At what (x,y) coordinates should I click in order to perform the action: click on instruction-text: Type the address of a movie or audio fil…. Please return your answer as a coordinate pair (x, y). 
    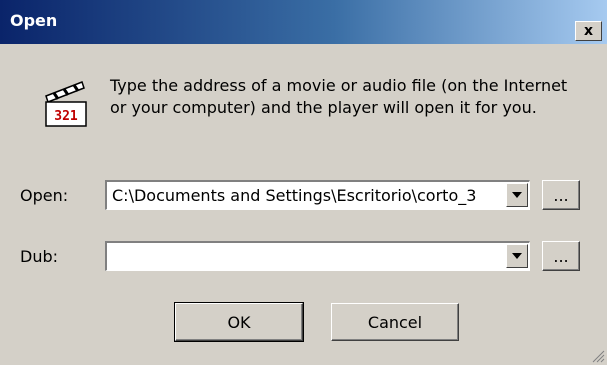
    Looking at the image, I should click on (339, 96).